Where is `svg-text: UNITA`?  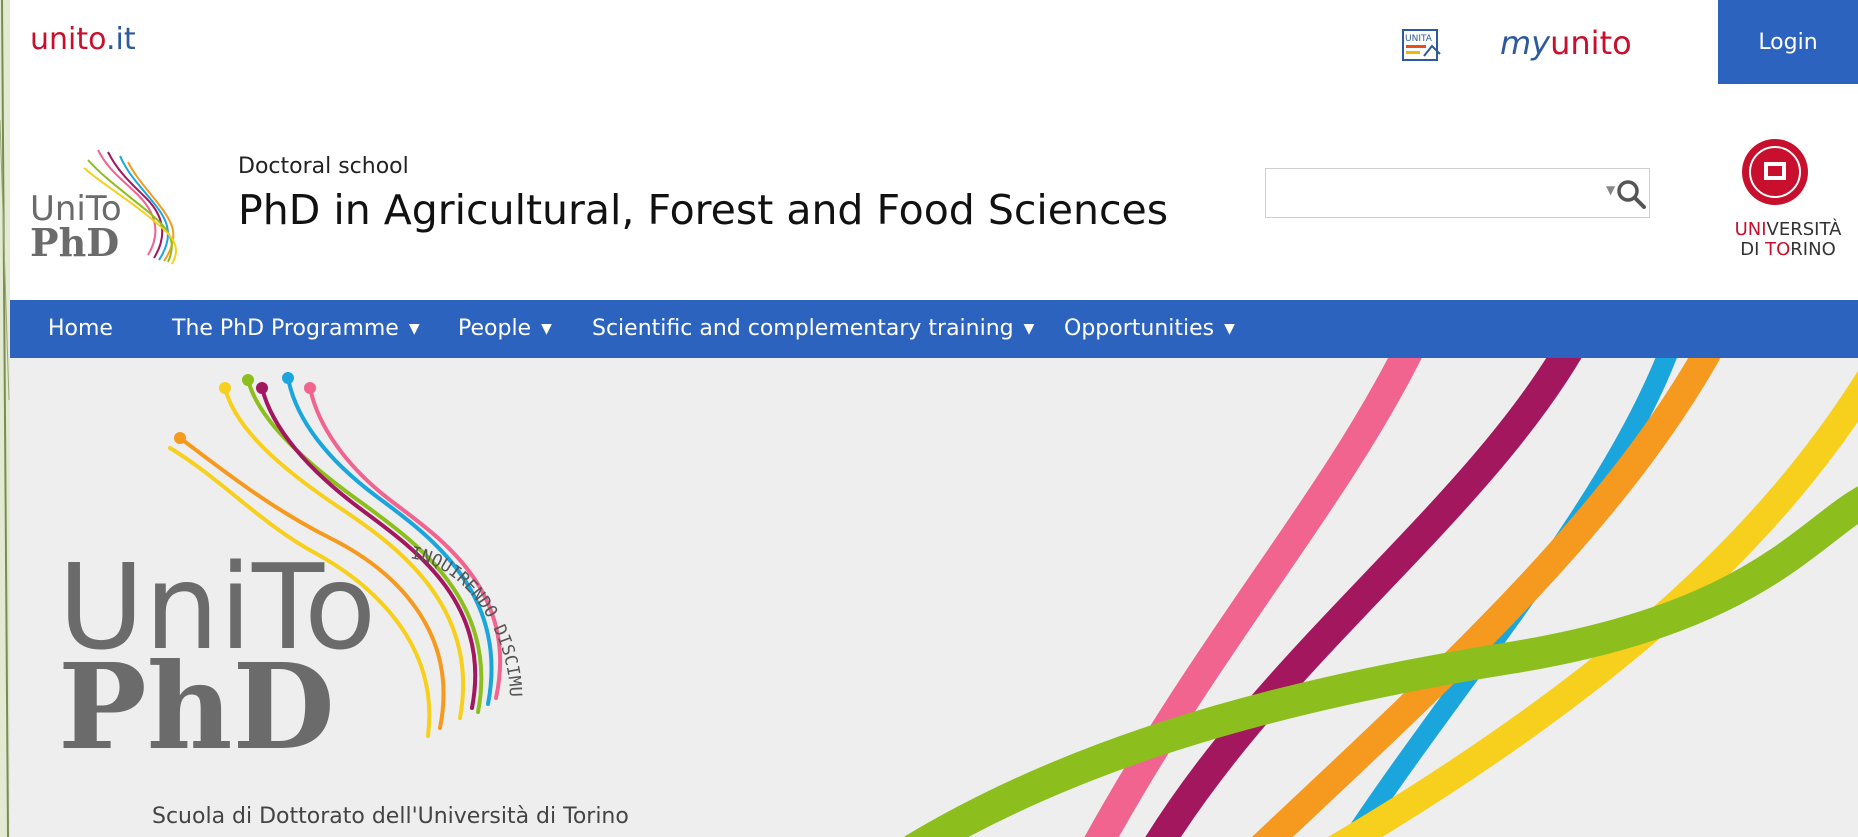 svg-text: UNITA is located at coordinates (1419, 39).